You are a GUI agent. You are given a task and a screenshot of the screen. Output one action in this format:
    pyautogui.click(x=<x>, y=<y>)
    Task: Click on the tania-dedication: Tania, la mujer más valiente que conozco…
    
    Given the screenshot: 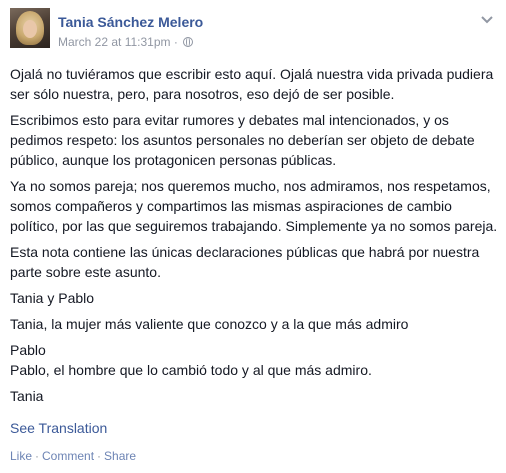 What is the action you would take?
    pyautogui.click(x=209, y=324)
    